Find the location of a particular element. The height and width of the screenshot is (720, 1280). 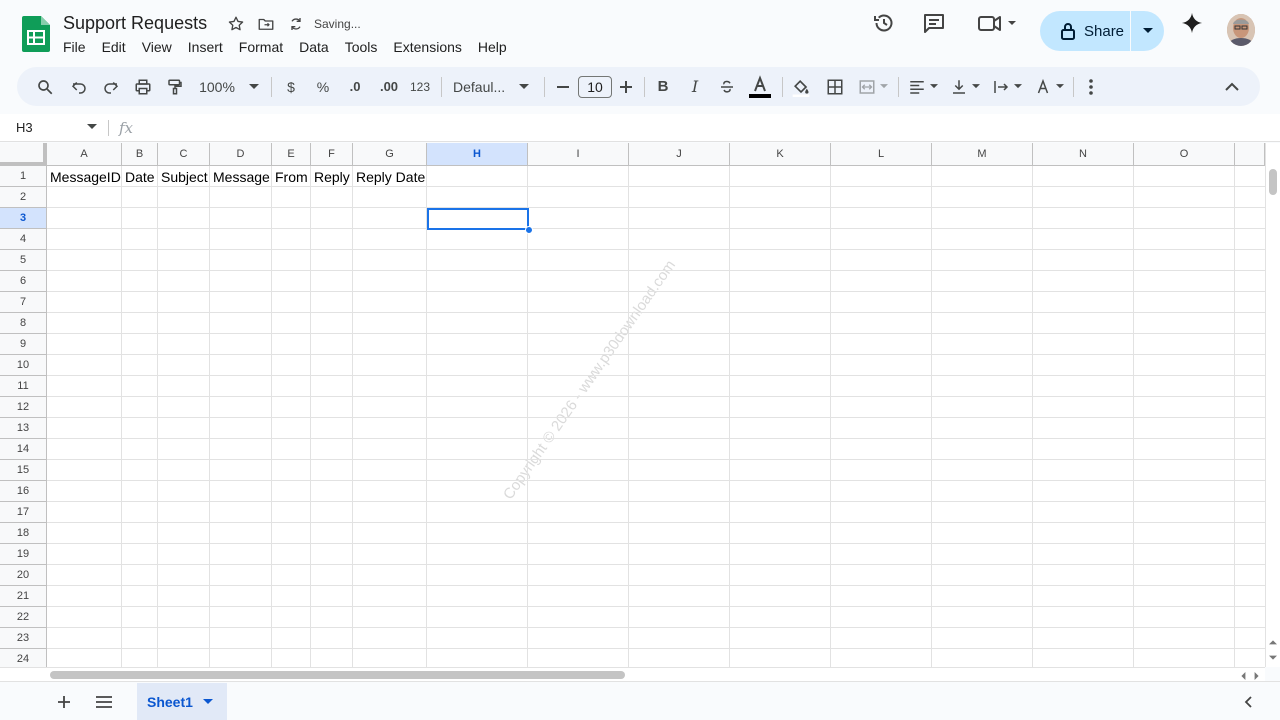

add-sheet-icon is located at coordinates (64, 702).